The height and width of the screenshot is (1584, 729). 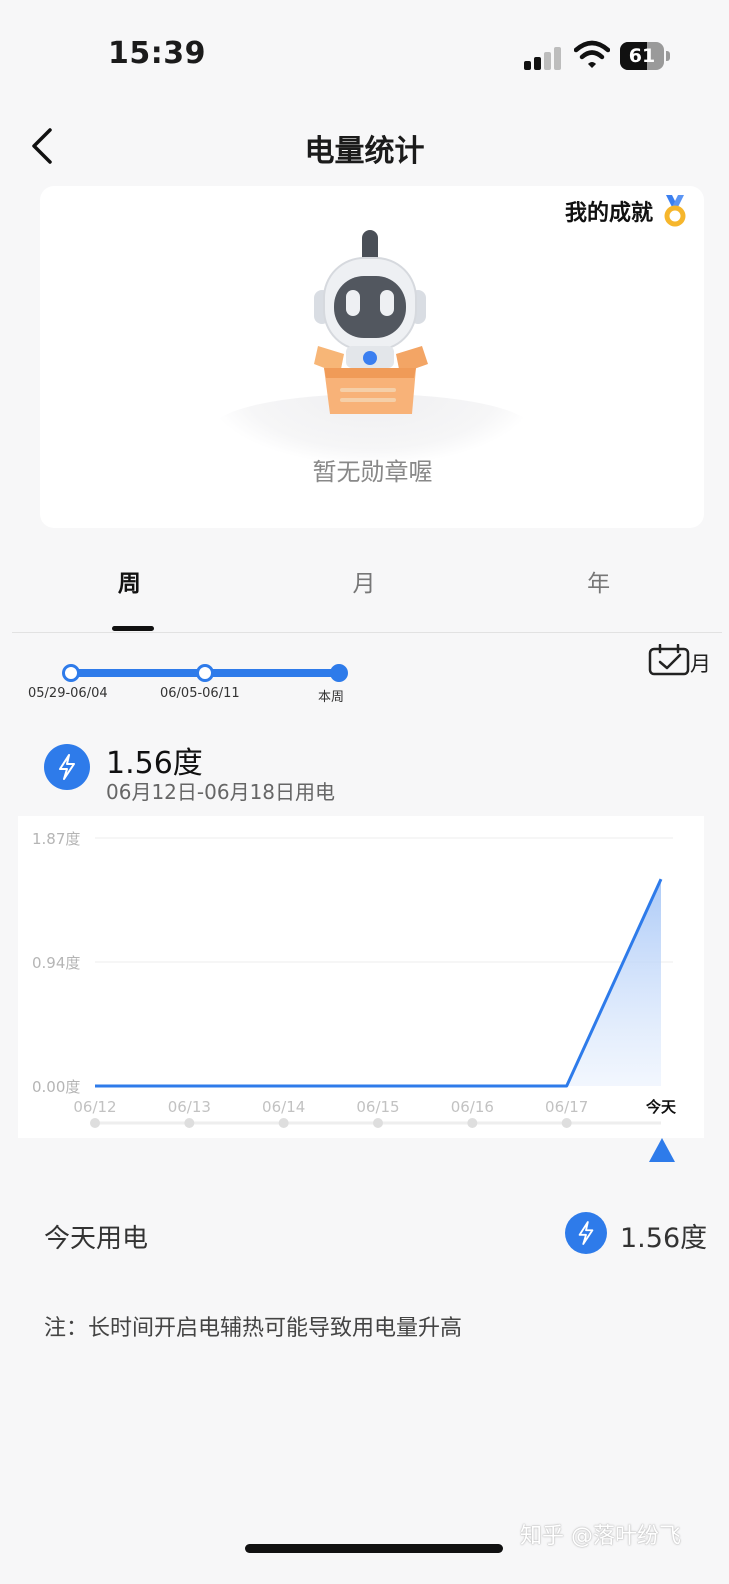 I want to click on calendar-month-label: 月, so click(x=700, y=663).